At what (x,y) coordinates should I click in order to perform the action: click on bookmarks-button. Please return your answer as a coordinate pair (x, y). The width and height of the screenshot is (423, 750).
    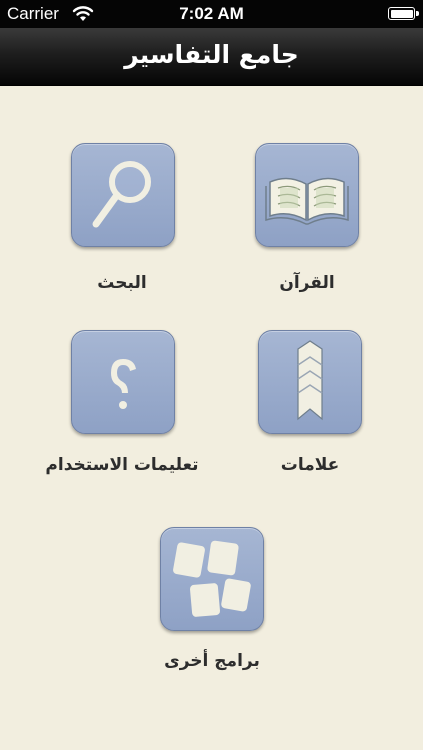
    Looking at the image, I should click on (310, 382).